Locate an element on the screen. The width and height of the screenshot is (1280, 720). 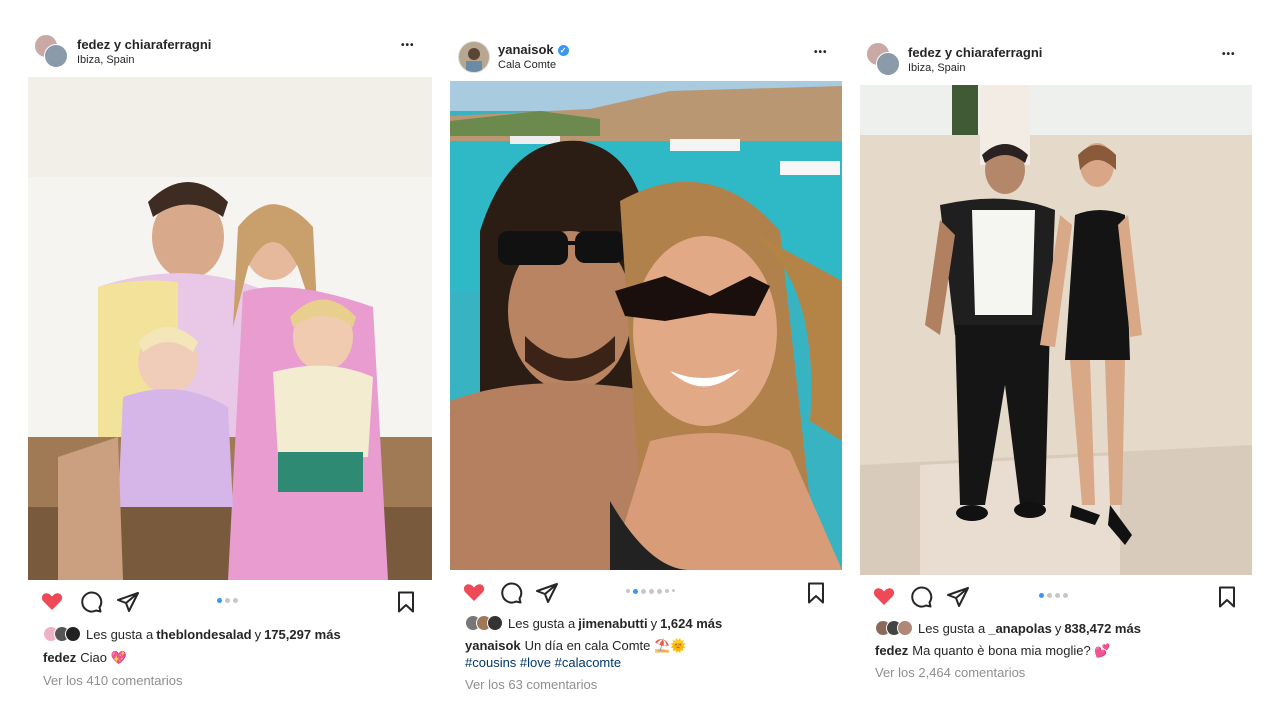
likes-count: 838,472 más is located at coordinates (1102, 628).